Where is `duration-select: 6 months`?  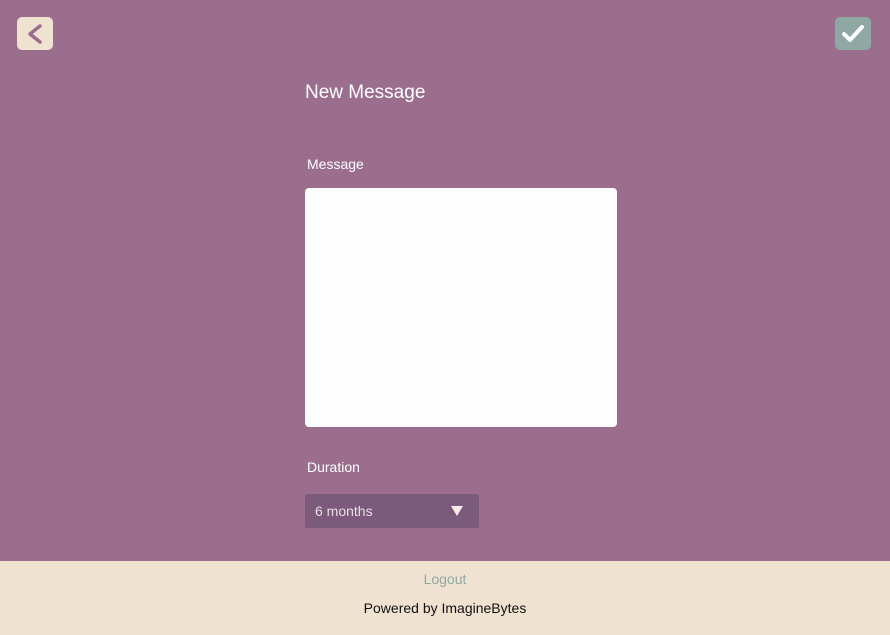 duration-select: 6 months is located at coordinates (392, 511).